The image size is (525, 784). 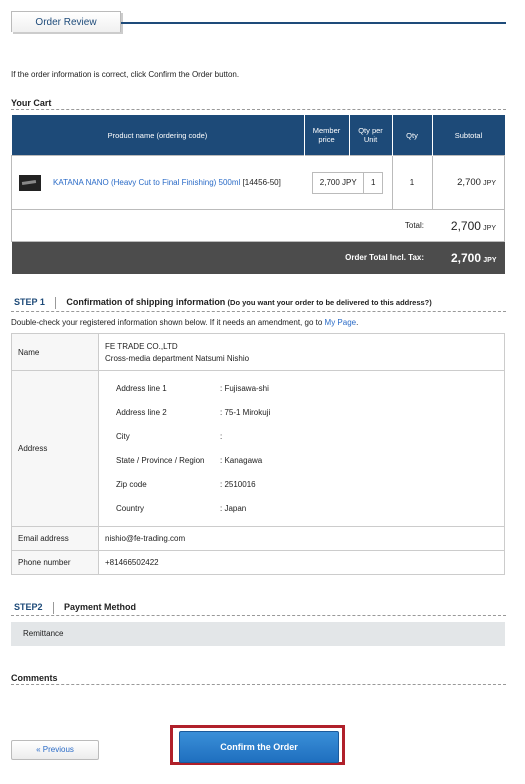 I want to click on subtotal-value: 2,700, so click(x=469, y=182).